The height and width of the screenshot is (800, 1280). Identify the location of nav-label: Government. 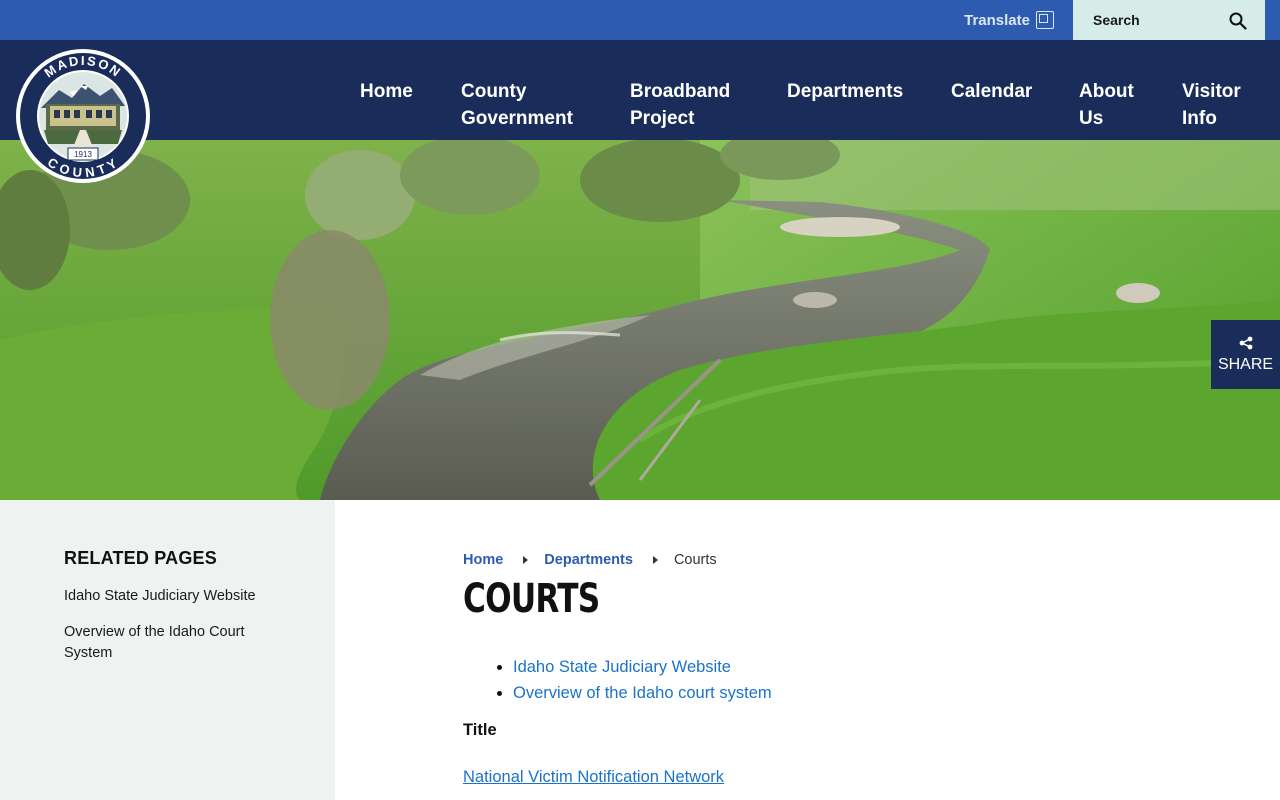
(517, 118).